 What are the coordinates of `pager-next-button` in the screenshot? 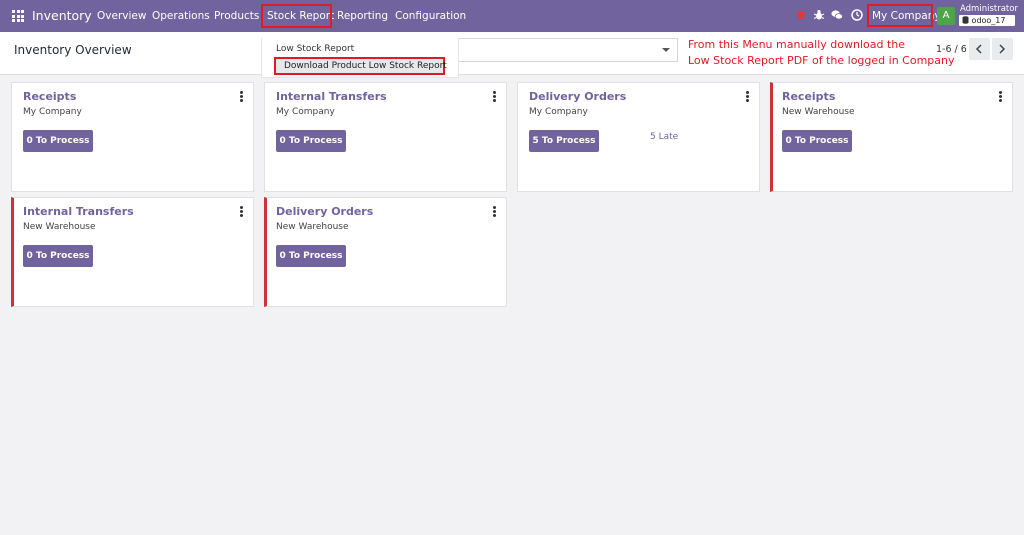 It's located at (1002, 49).